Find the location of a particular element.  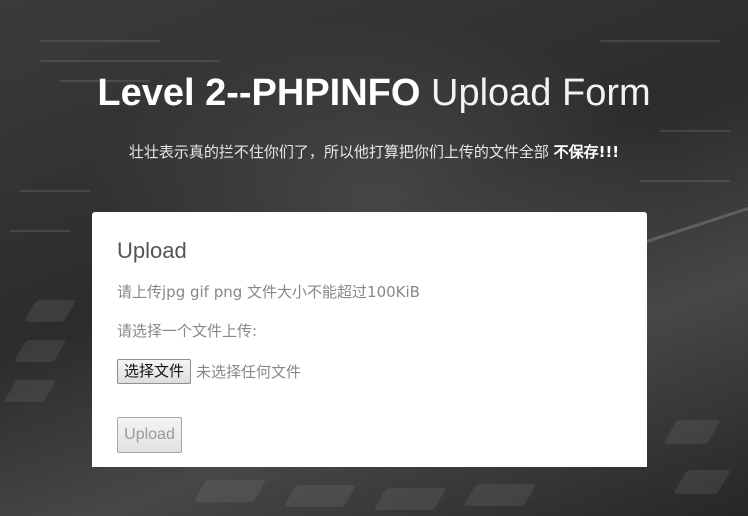

upload-submit-button: Upload is located at coordinates (149, 435).